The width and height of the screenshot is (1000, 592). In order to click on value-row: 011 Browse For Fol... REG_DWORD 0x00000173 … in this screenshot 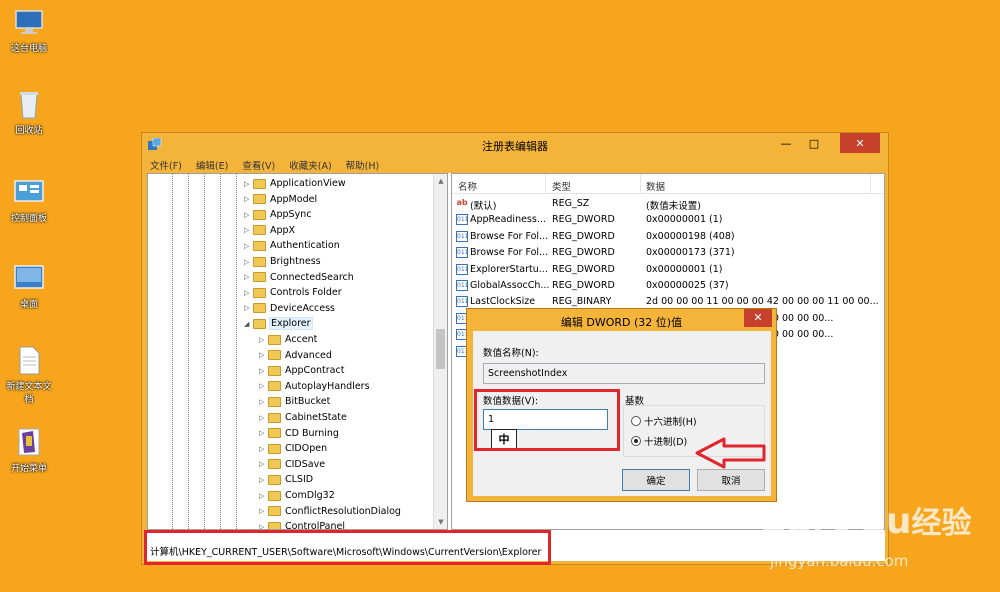, I will do `click(668, 253)`.